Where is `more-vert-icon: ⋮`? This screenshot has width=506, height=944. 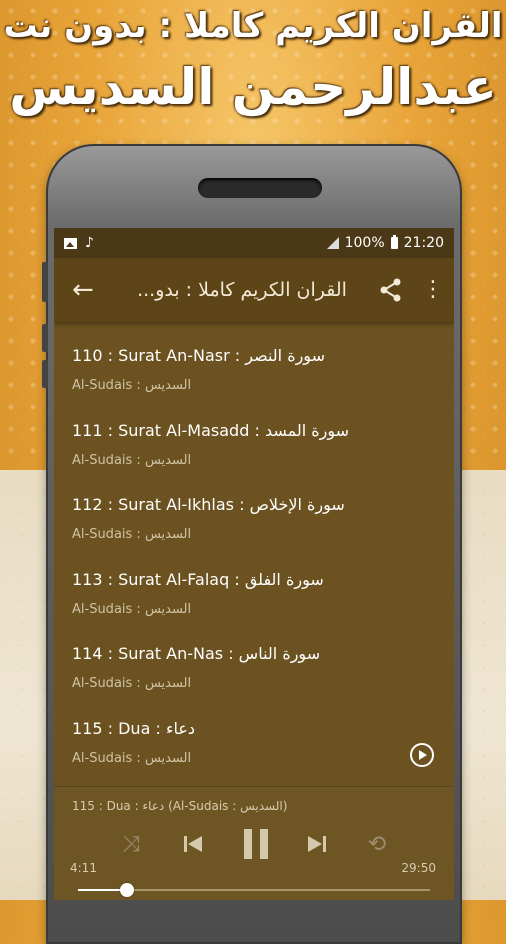 more-vert-icon: ⋮ is located at coordinates (433, 290).